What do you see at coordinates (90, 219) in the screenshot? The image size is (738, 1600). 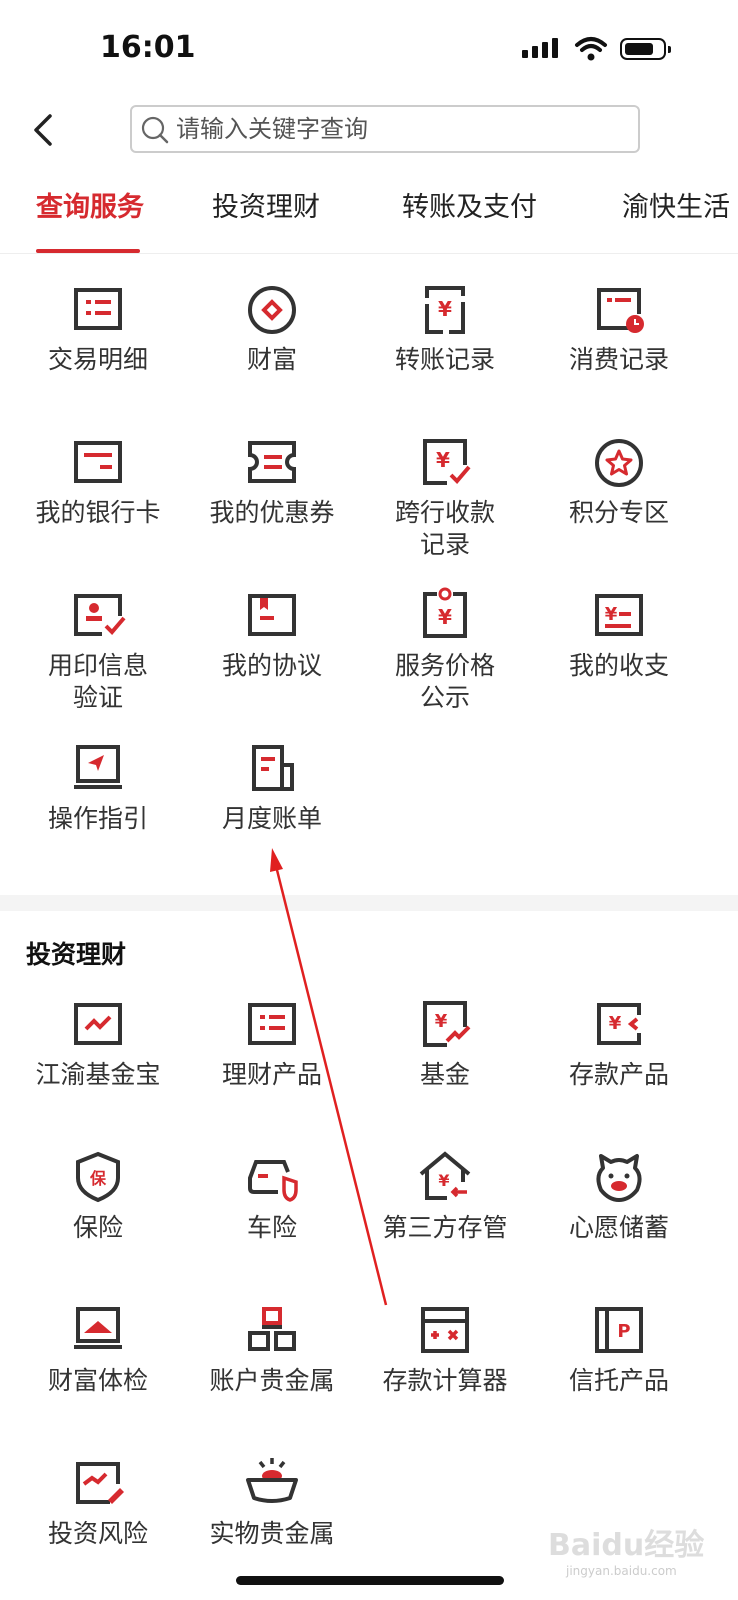 I see `tab-query-services: 查询服务` at bounding box center [90, 219].